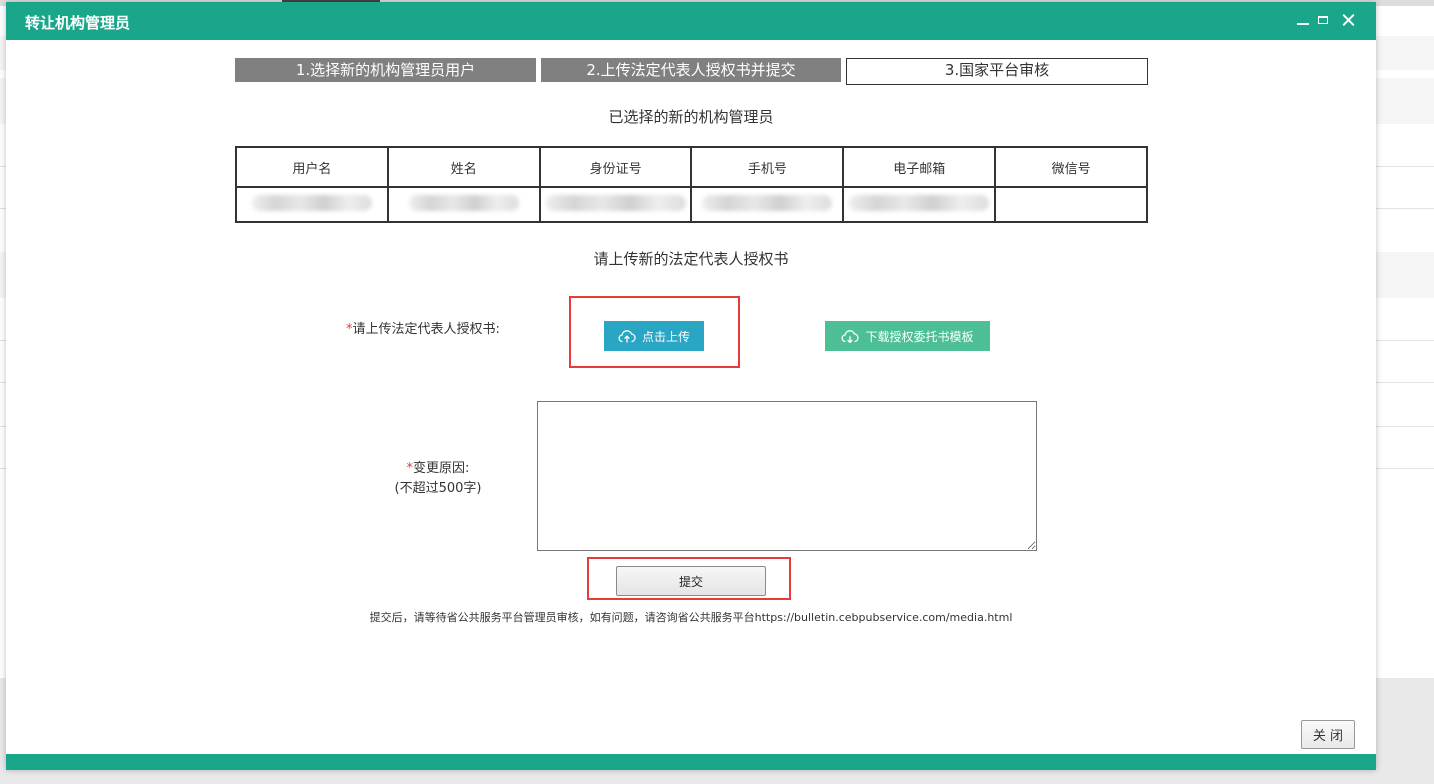 The width and height of the screenshot is (1434, 784). I want to click on dialog-footer-bar, so click(691, 762).